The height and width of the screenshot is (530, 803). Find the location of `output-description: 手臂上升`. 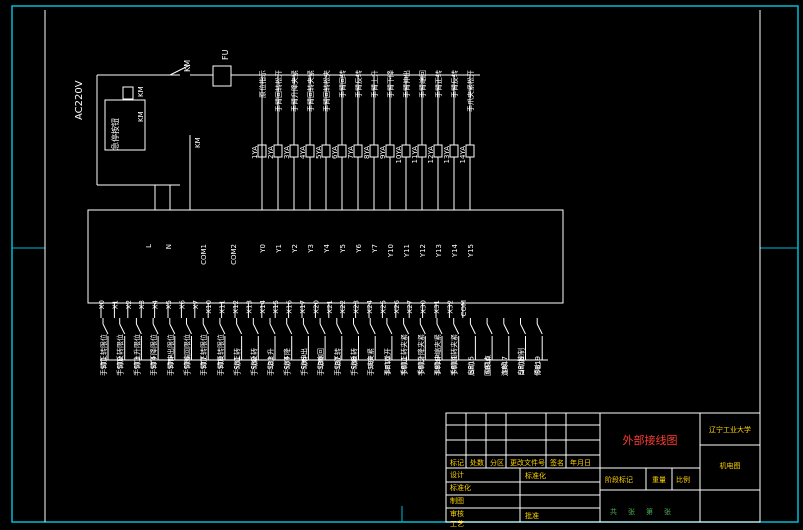

output-description: 手臂上升 is located at coordinates (374, 84).